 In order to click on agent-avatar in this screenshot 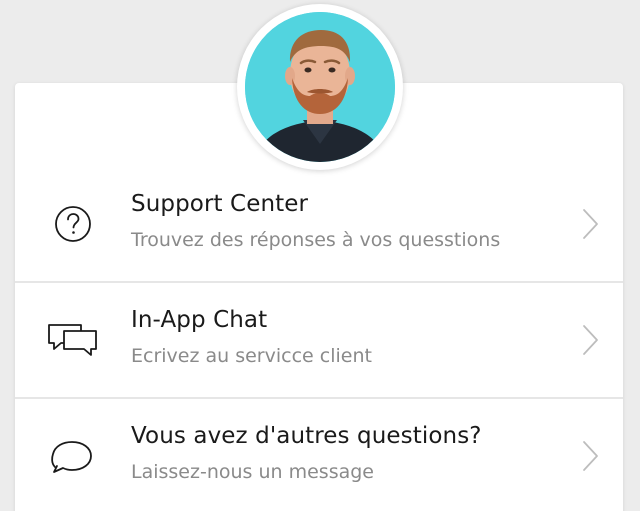, I will do `click(320, 87)`.